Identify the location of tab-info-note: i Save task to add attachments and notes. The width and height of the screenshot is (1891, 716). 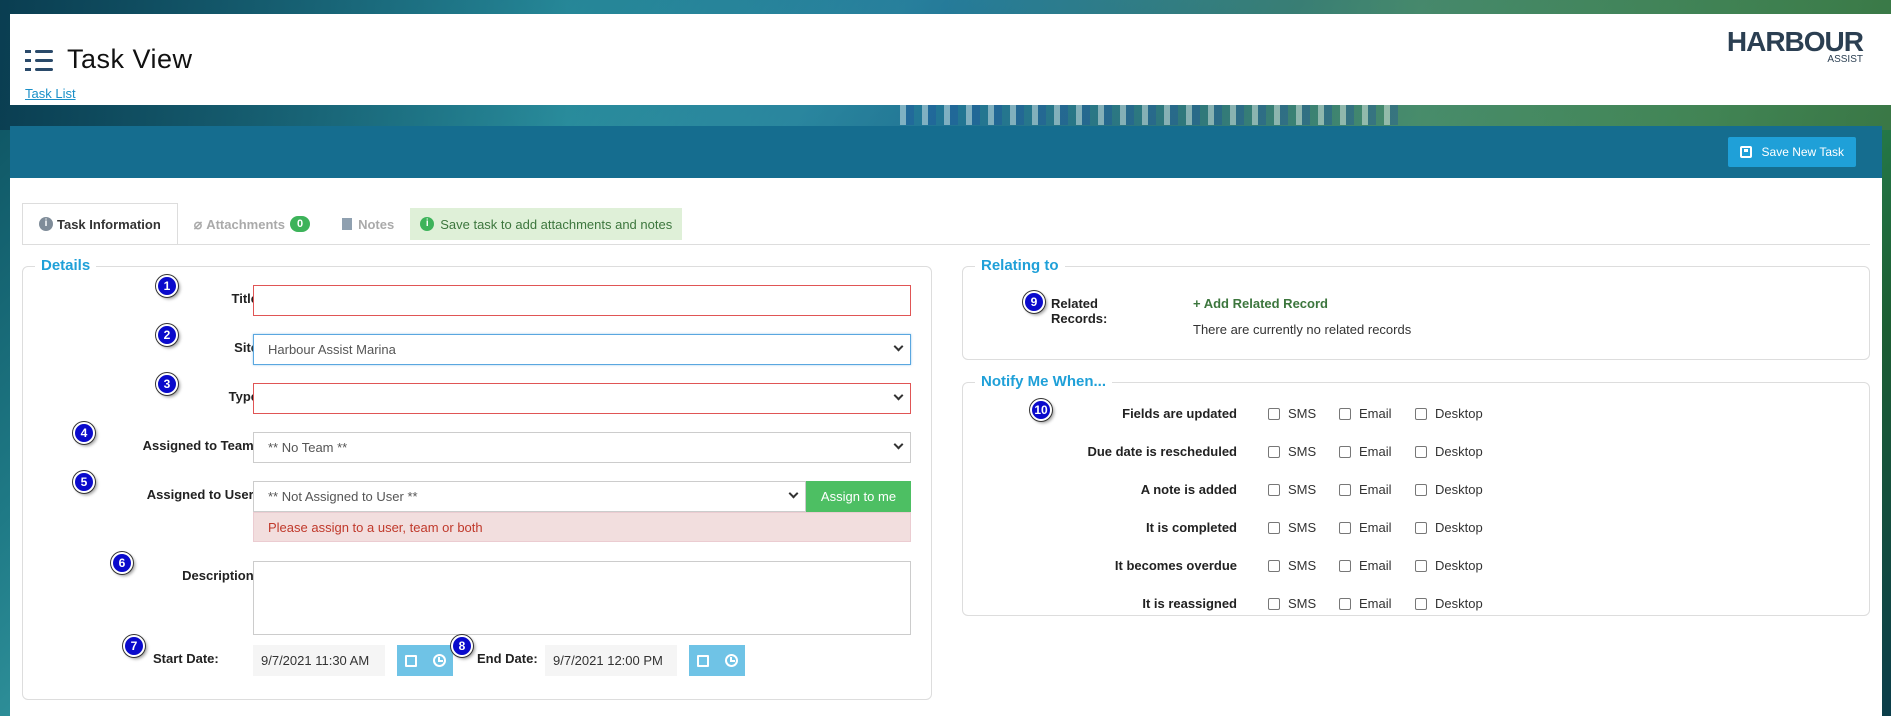
(546, 224).